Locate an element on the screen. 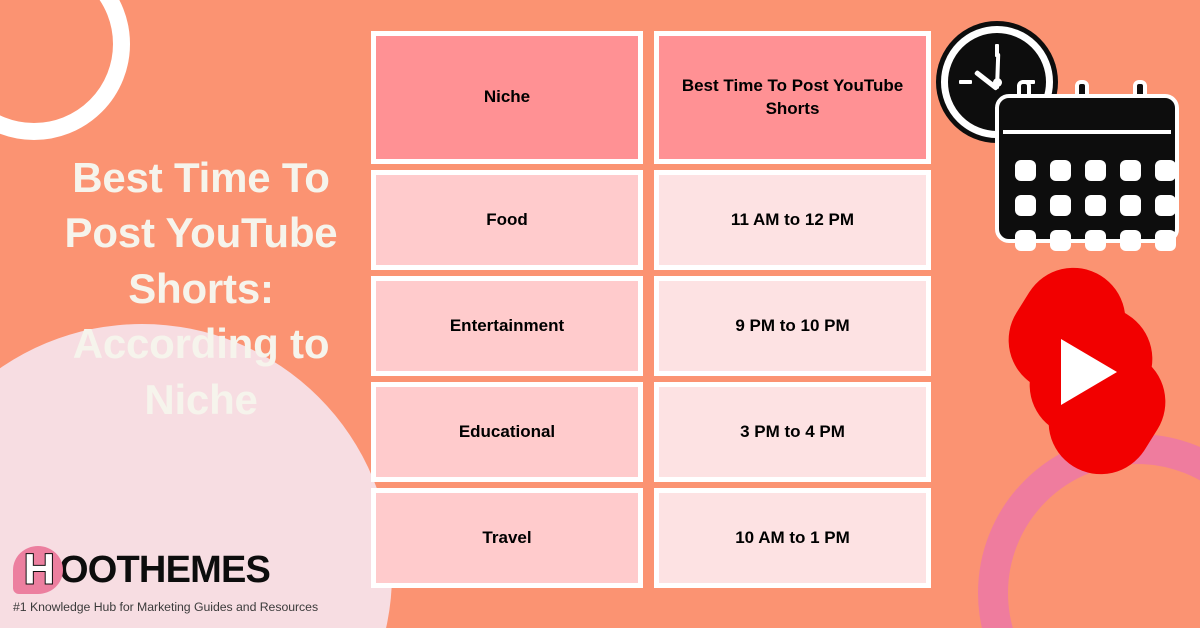 This screenshot has height=628, width=1200. table-row: Entertainment 9 PM to 10 PM is located at coordinates (651, 326).